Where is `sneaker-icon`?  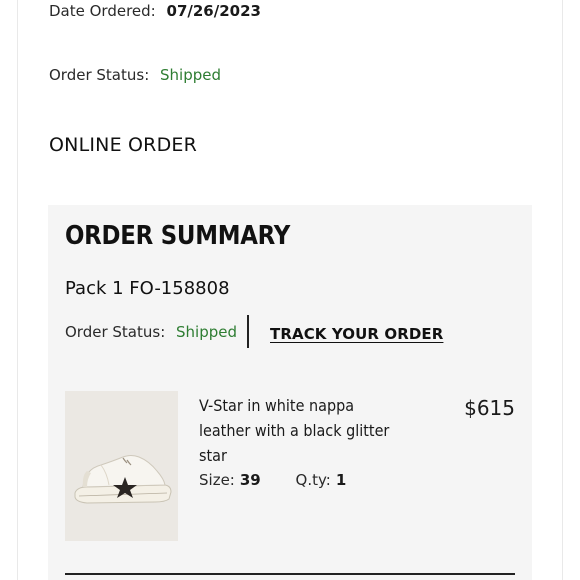
sneaker-icon is located at coordinates (121, 466).